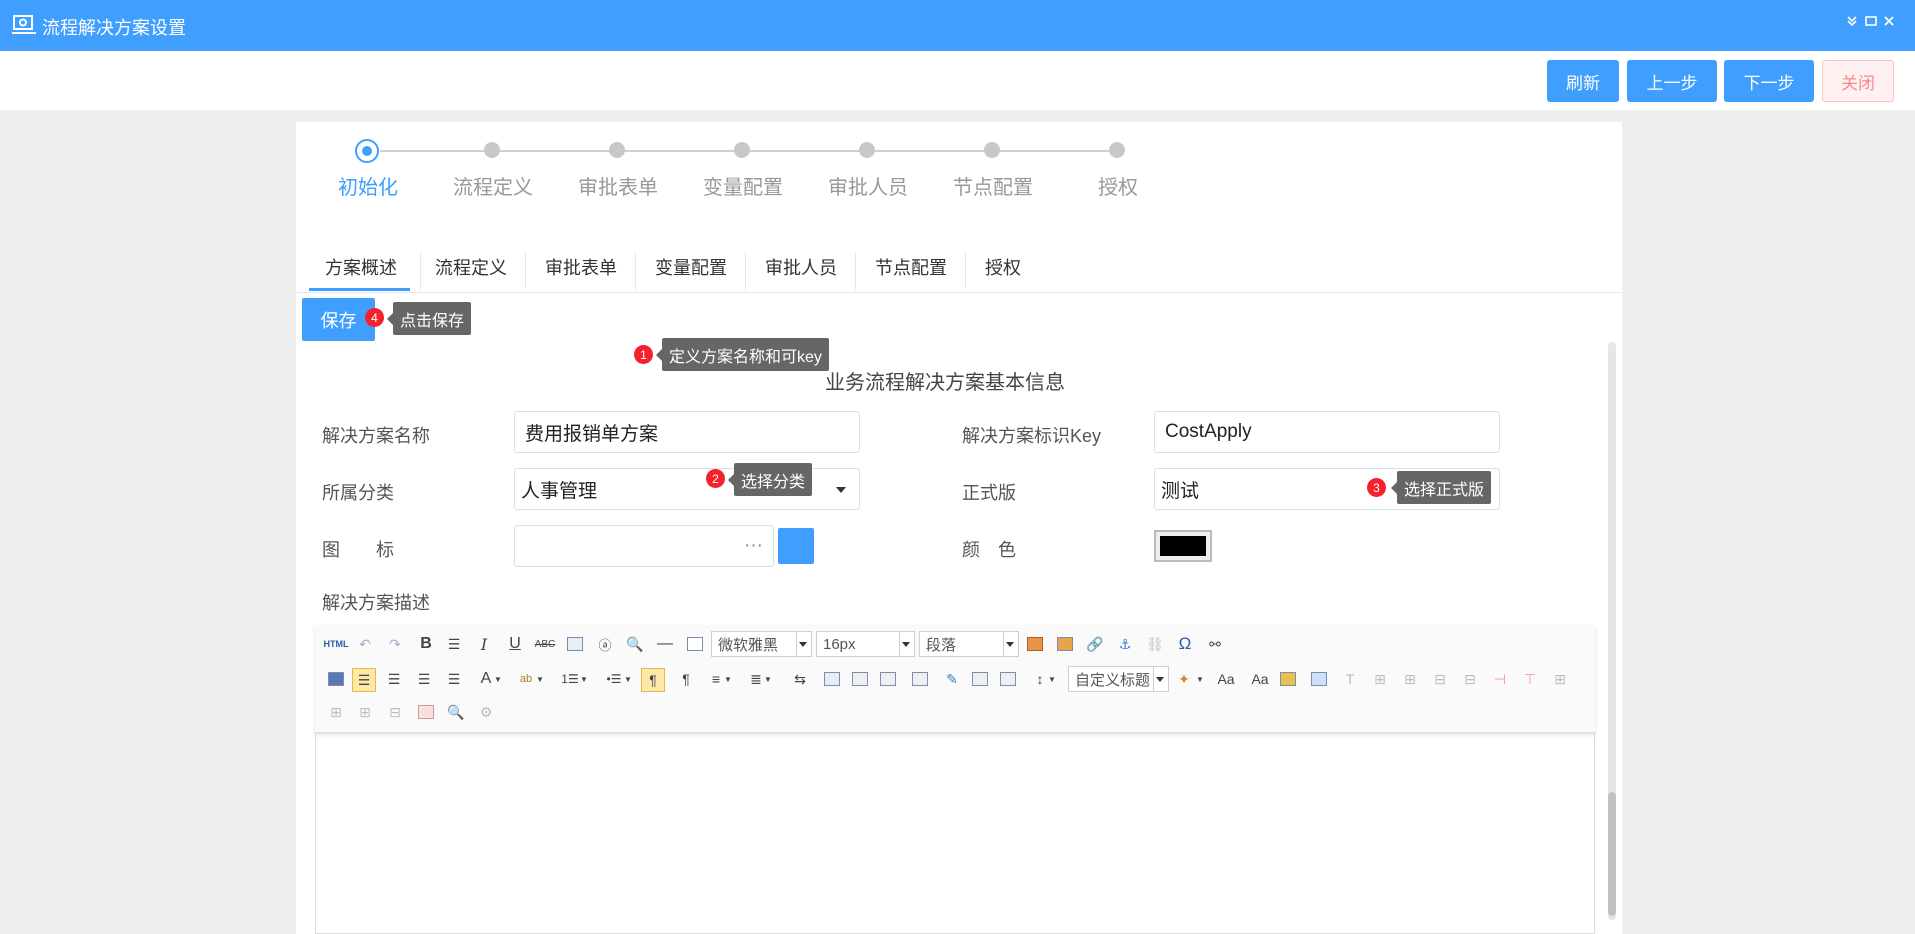 The height and width of the screenshot is (934, 1915). What do you see at coordinates (336, 712) in the screenshot?
I see `table-props-icon: ⊞` at bounding box center [336, 712].